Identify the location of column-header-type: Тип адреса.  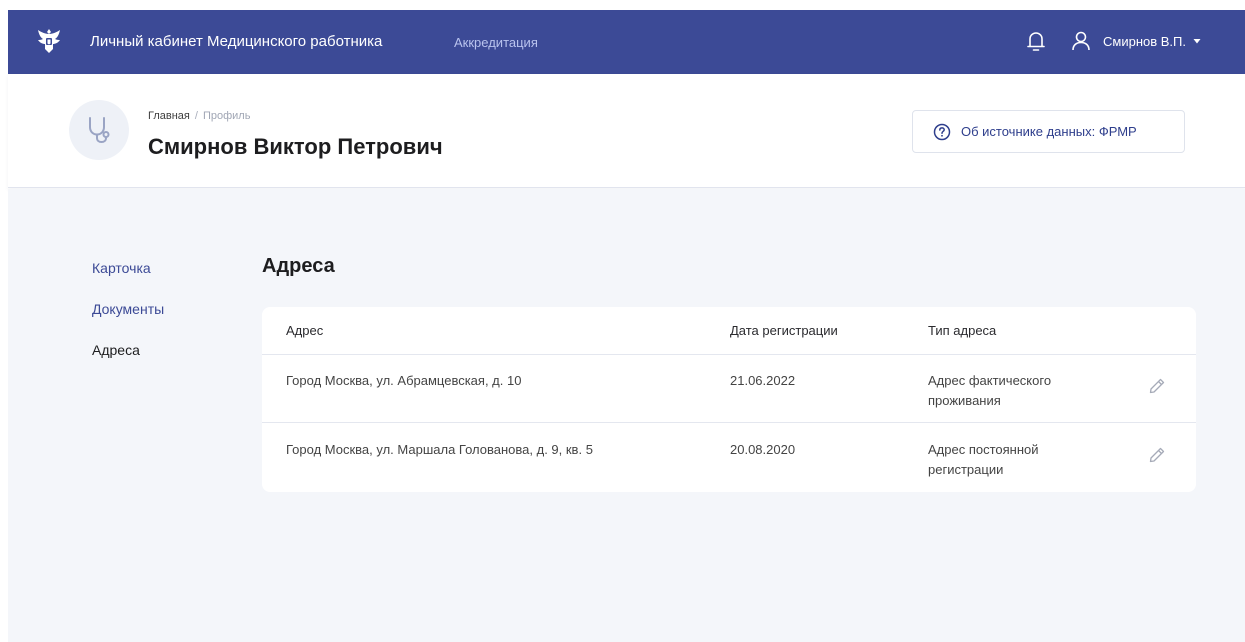
(962, 330).